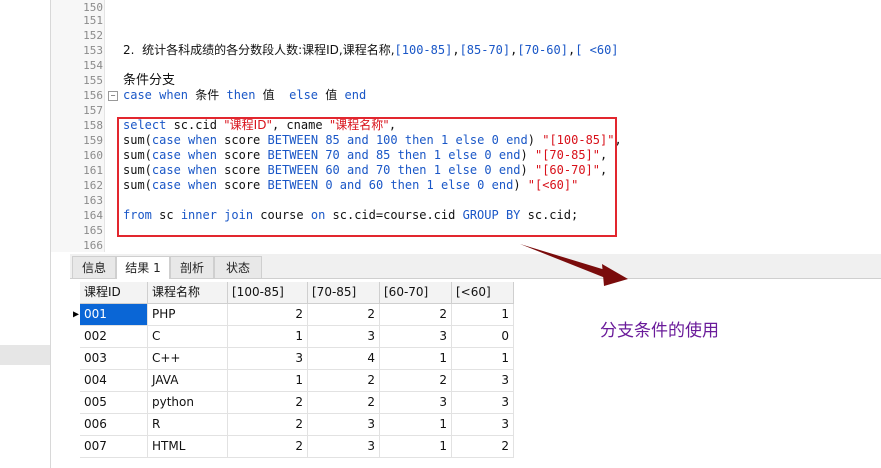 This screenshot has width=881, height=468. What do you see at coordinates (659, 331) in the screenshot?
I see `annotation-caption: 分支条件的使用` at bounding box center [659, 331].